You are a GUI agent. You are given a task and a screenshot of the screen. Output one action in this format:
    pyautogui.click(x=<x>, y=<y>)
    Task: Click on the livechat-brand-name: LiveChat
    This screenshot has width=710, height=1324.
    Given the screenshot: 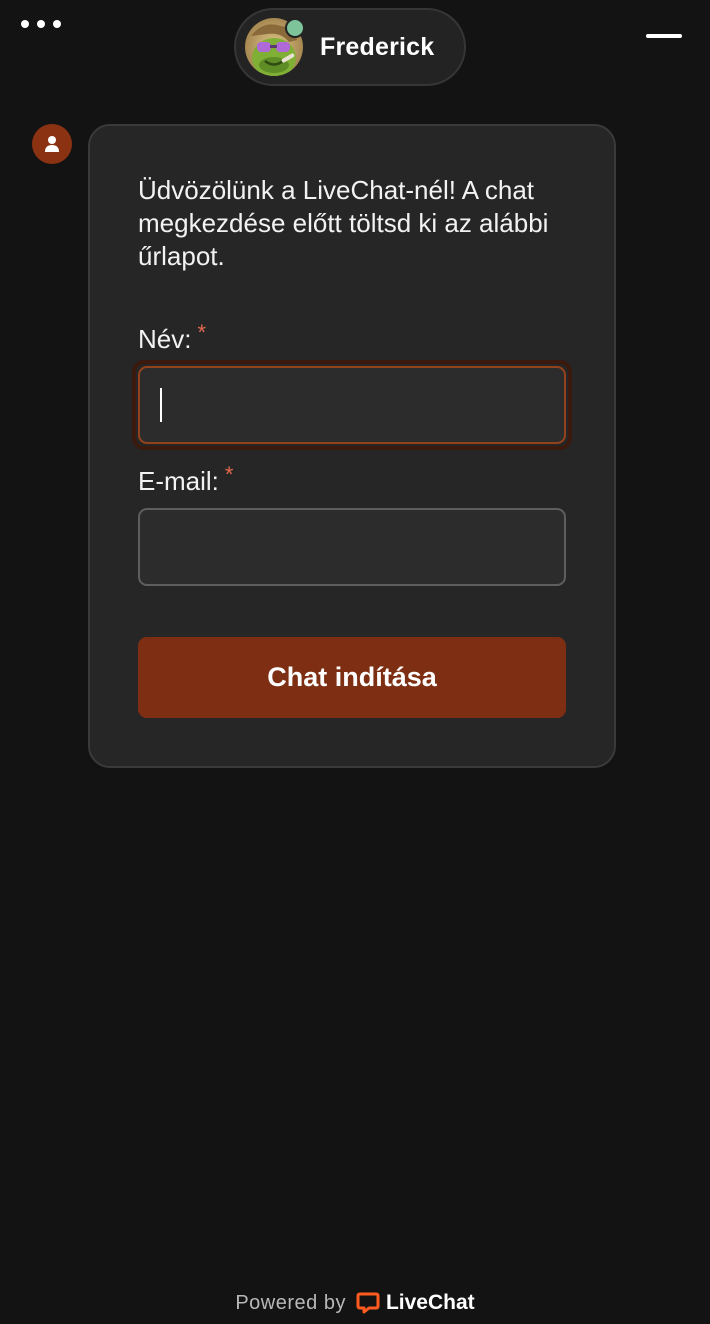 What is the action you would take?
    pyautogui.click(x=430, y=1302)
    